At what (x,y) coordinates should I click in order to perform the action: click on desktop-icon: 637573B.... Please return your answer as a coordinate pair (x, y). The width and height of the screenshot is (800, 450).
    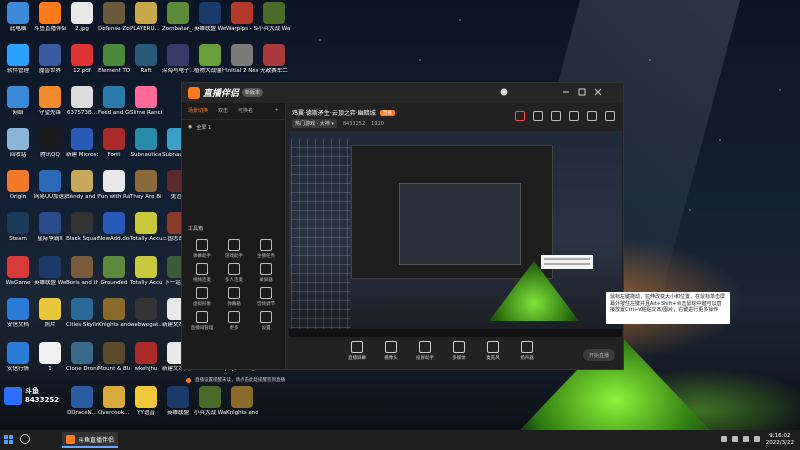
    Looking at the image, I should click on (82, 101).